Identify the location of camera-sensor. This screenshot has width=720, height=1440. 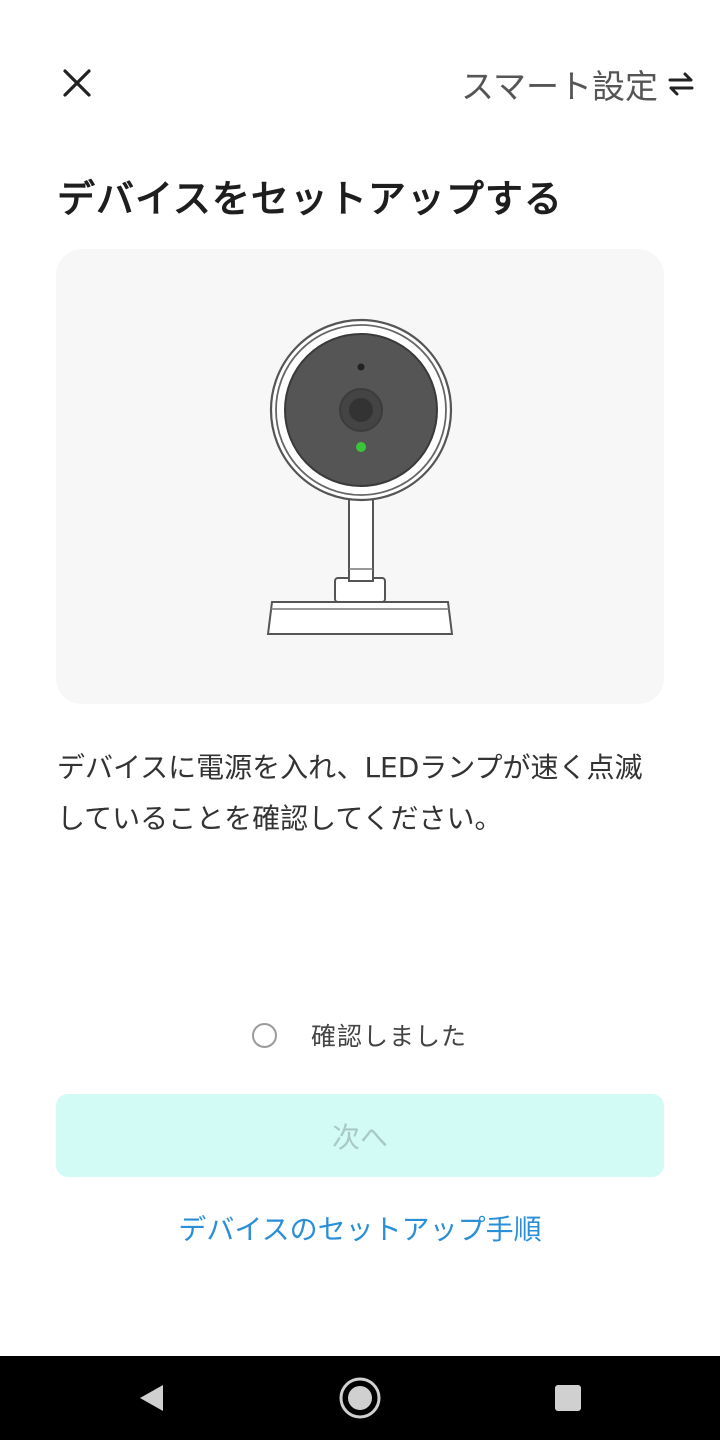
(361, 367).